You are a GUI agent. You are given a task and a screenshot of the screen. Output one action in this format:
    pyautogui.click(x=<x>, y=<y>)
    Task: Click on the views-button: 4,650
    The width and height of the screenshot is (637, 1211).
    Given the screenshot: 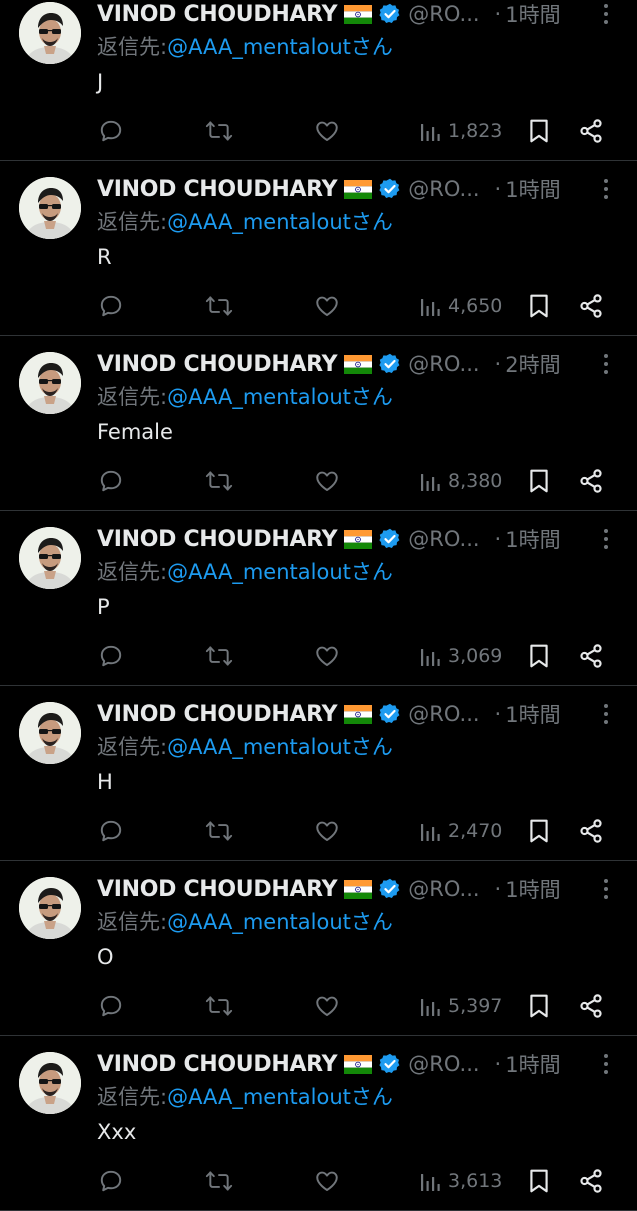 What is the action you would take?
    pyautogui.click(x=461, y=306)
    